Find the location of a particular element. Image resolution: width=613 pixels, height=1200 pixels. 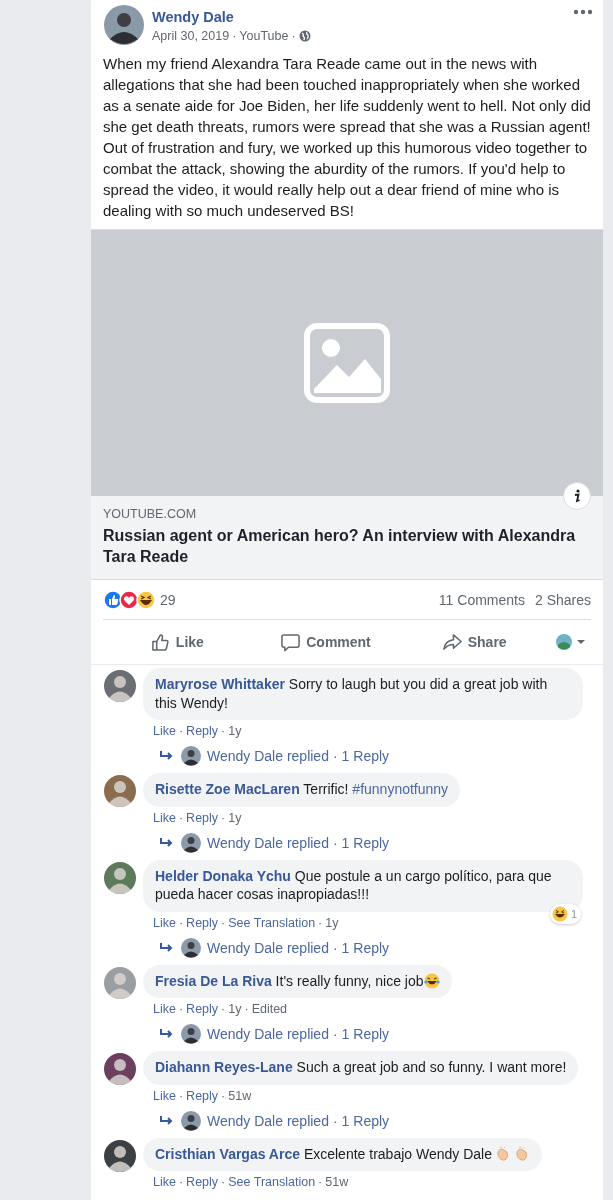

more-icon is located at coordinates (583, 12).